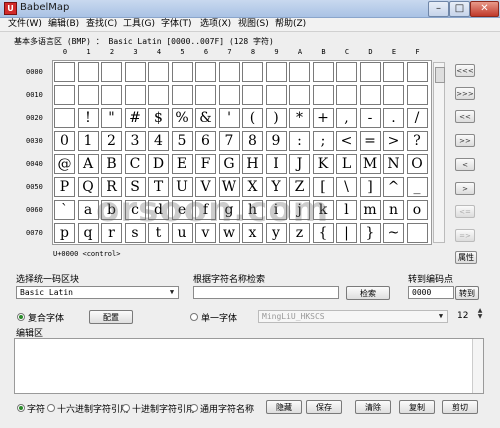  Describe the element at coordinates (417, 118) in the screenshot. I see `char-cell: /` at that location.